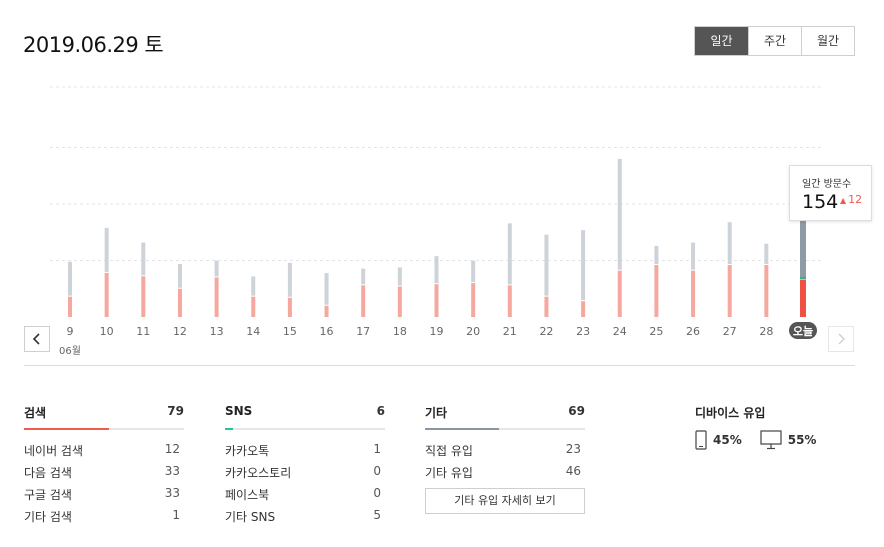 The width and height of the screenshot is (884, 547). What do you see at coordinates (721, 41) in the screenshot?
I see `tab-daily: 일간` at bounding box center [721, 41].